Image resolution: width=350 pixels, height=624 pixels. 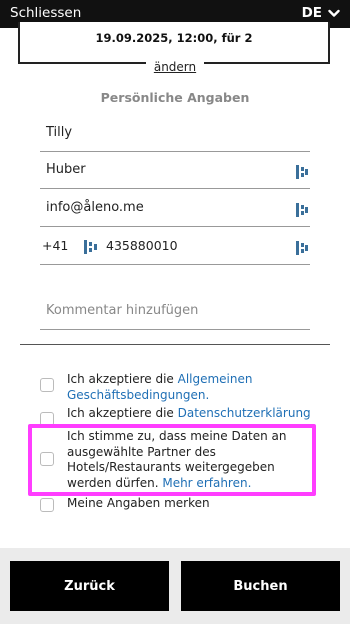 What do you see at coordinates (311, 13) in the screenshot?
I see `language-label: DE` at bounding box center [311, 13].